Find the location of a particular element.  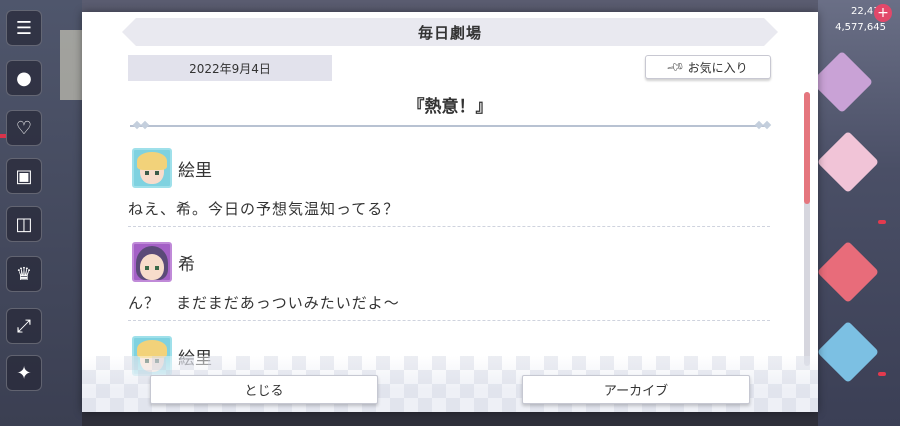

camera-icon: ◫ is located at coordinates (24, 224).